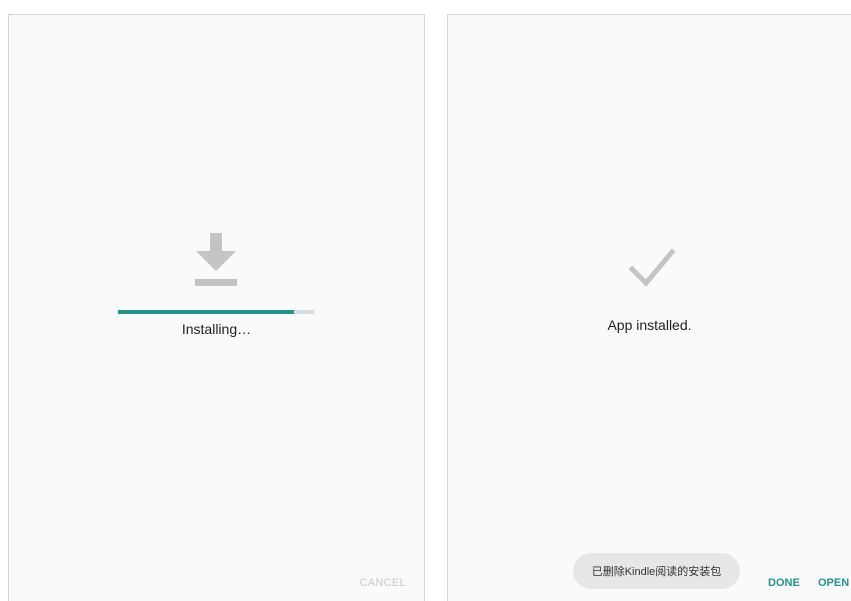 The image size is (851, 601). Describe the element at coordinates (833, 583) in the screenshot. I see `open-button: OPEN` at that location.